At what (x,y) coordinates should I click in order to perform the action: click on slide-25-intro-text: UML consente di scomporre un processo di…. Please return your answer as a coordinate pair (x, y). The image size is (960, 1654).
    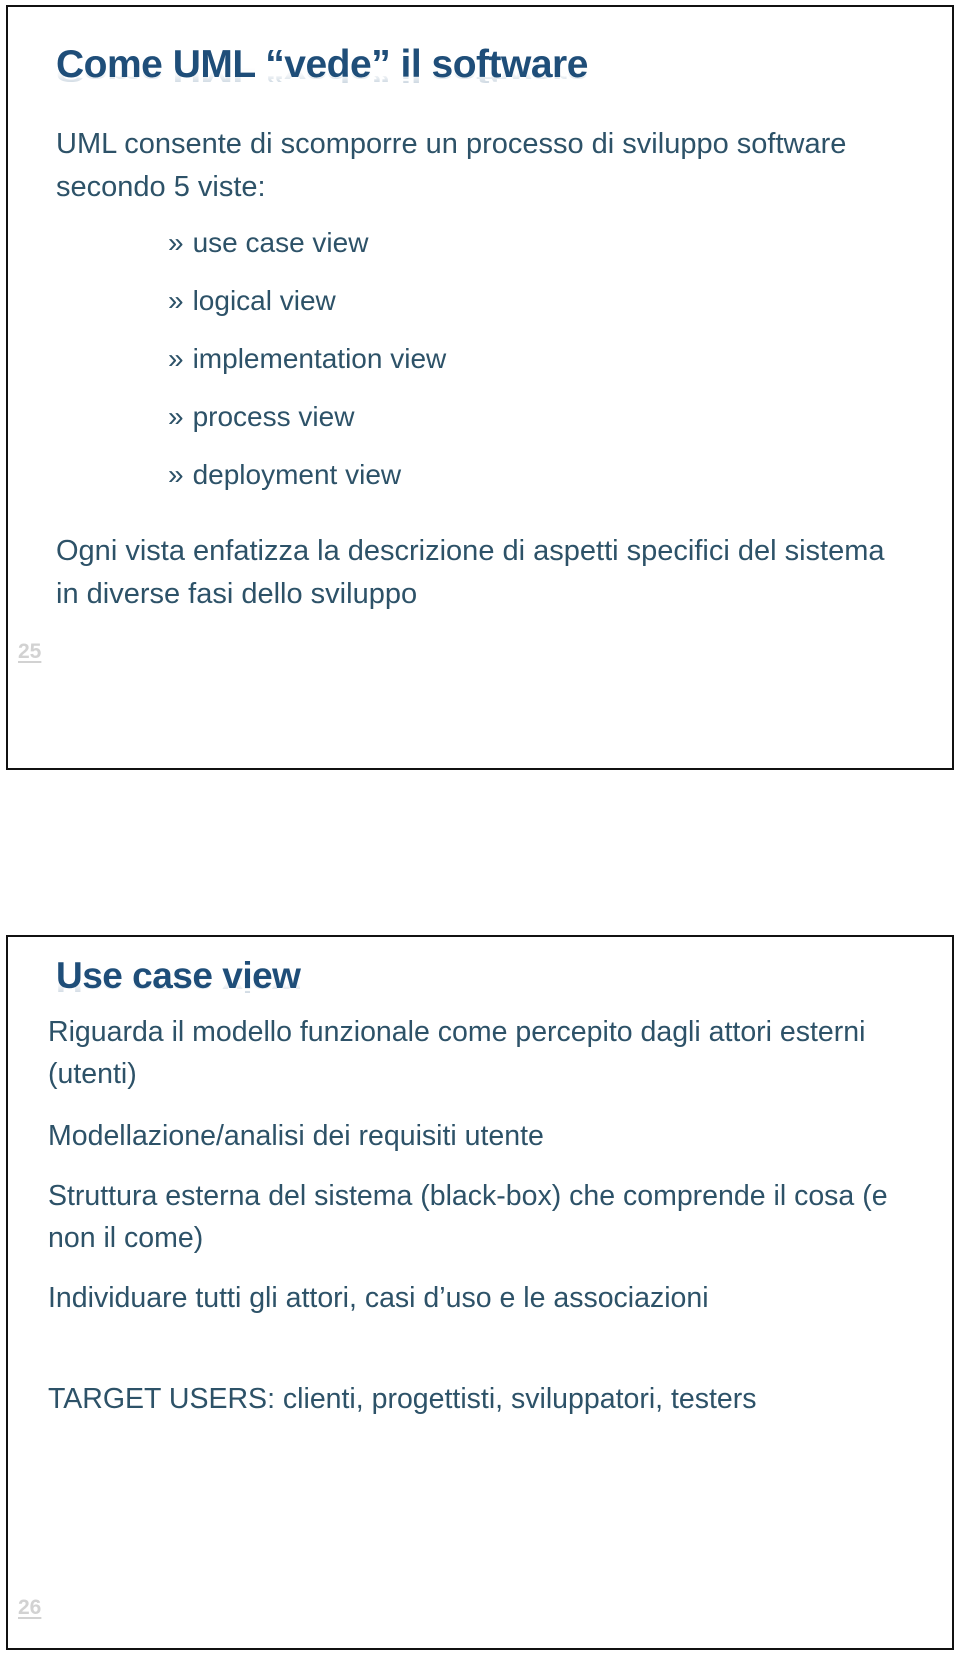
    Looking at the image, I should click on (451, 165).